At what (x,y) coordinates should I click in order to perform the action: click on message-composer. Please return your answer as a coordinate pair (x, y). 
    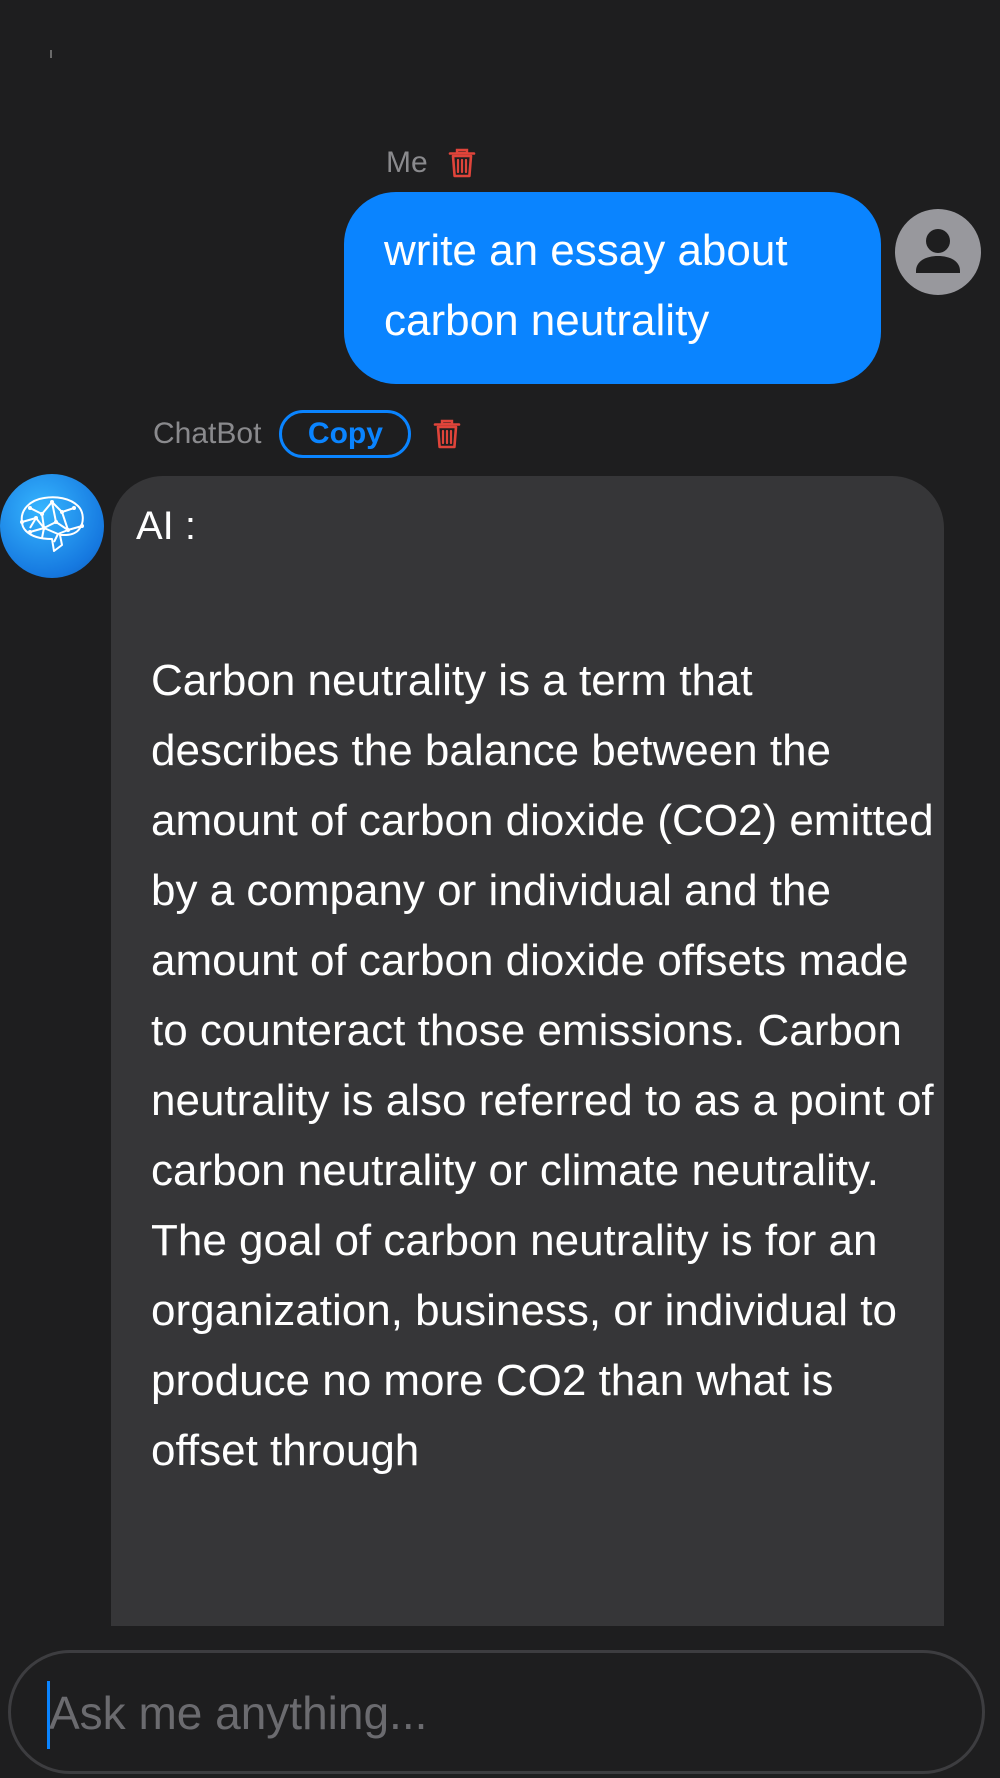
    Looking at the image, I should click on (496, 1712).